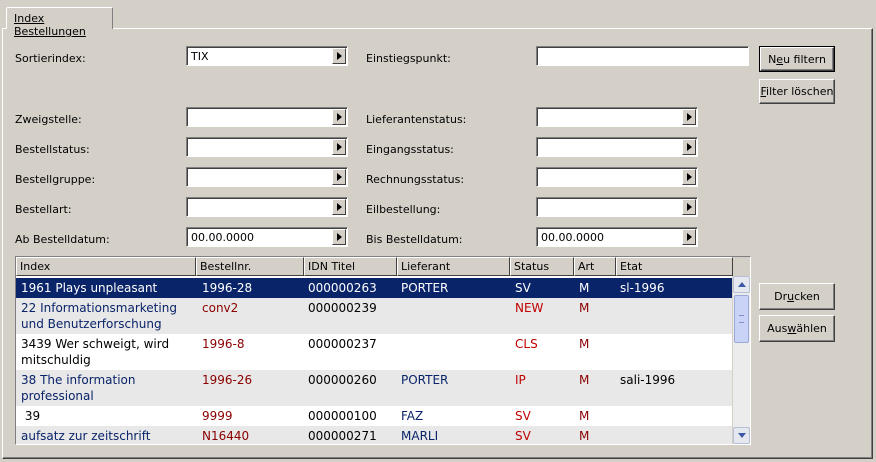 This screenshot has height=462, width=876. Describe the element at coordinates (617, 117) in the screenshot. I see `lieferantenstatus-field` at that location.